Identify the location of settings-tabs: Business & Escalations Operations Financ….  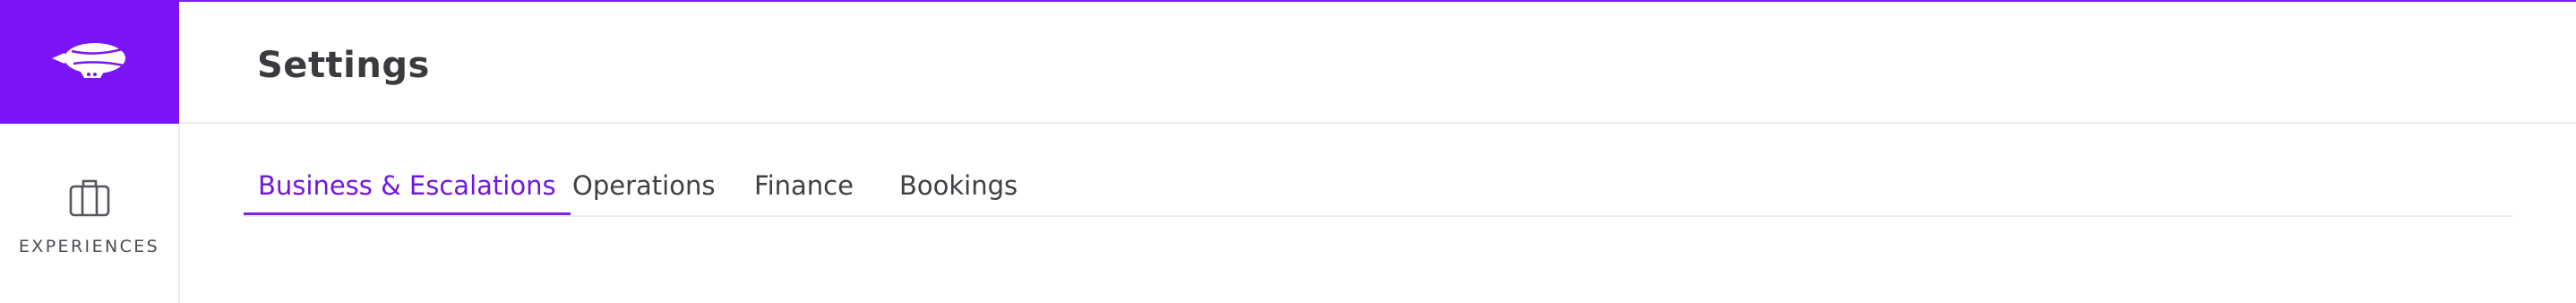
(1378, 193).